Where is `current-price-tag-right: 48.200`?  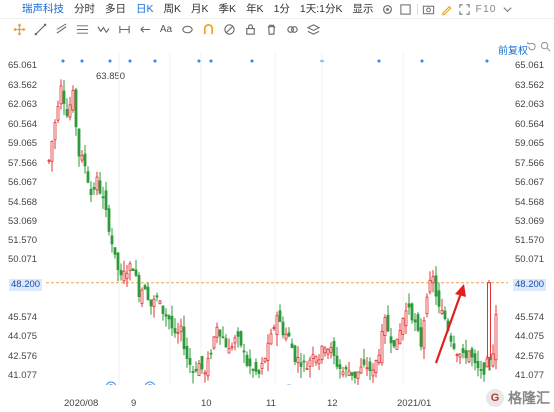
current-price-tag-right: 48.200 is located at coordinates (530, 285).